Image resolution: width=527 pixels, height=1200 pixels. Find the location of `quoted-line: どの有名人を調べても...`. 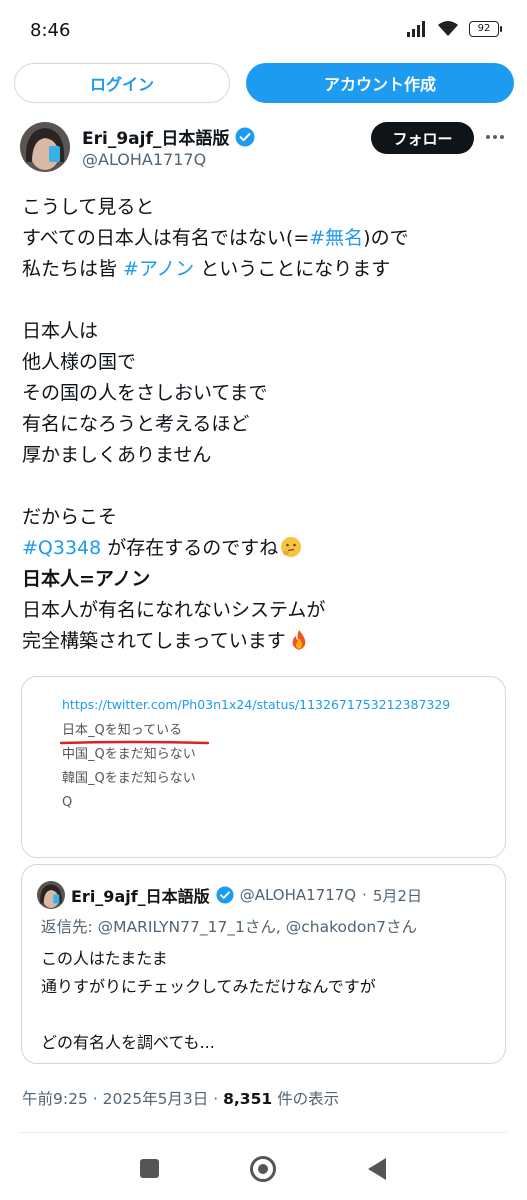

quoted-line: どの有名人を調べても... is located at coordinates (128, 1042).